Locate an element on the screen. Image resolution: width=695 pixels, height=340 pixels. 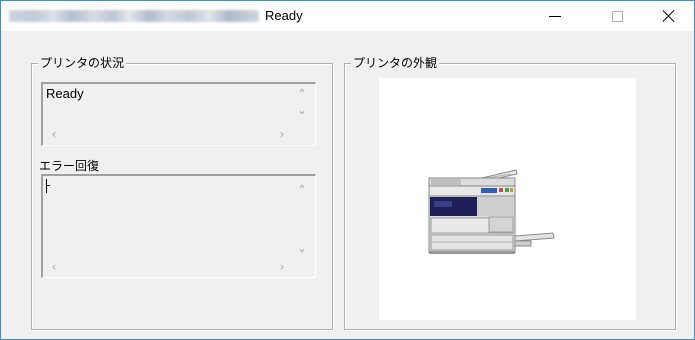
close-button is located at coordinates (669, 16).